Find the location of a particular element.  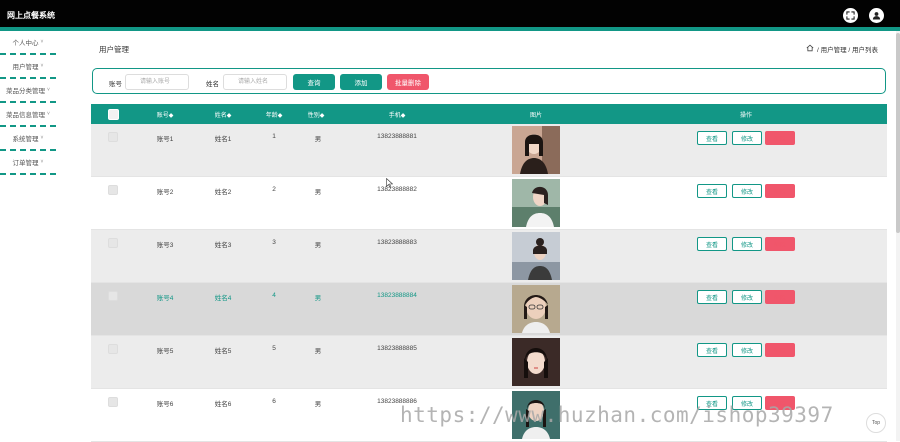

cell-account: 账号5 is located at coordinates (165, 351).